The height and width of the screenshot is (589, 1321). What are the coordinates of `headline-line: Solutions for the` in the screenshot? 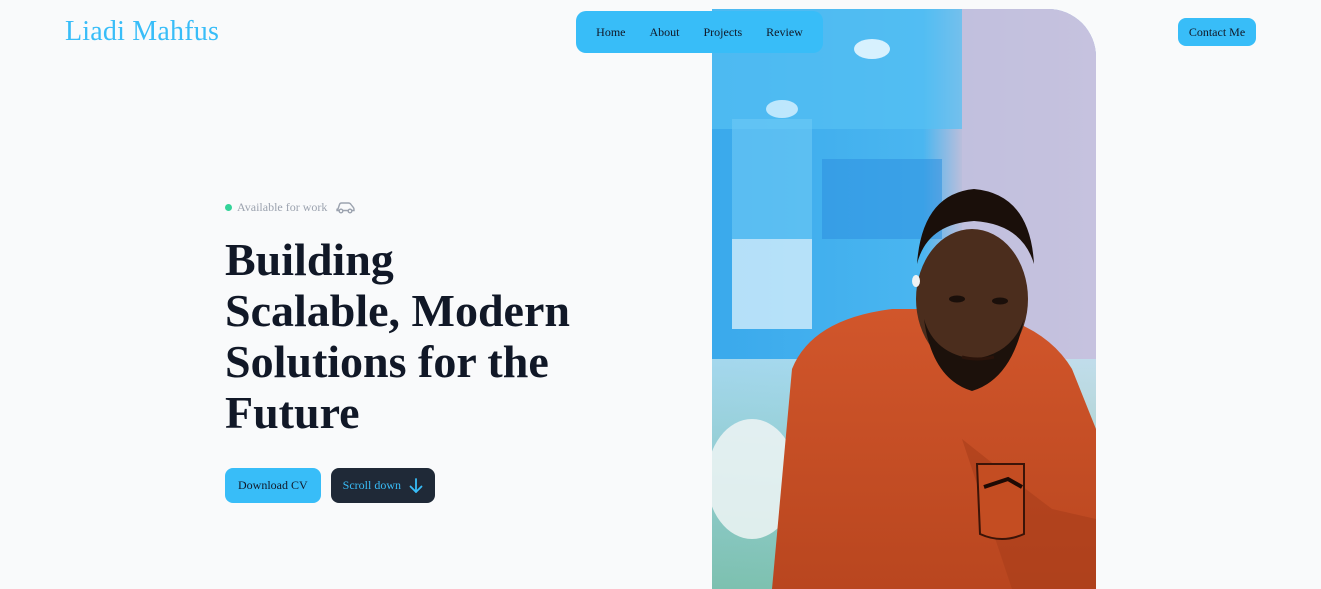 It's located at (387, 361).